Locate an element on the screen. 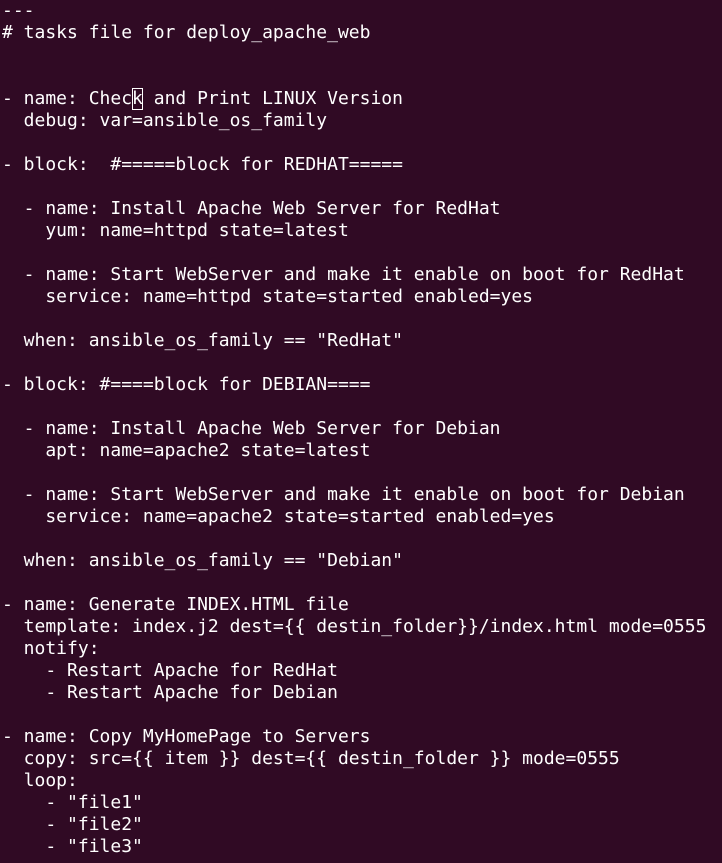 The width and height of the screenshot is (722, 863). editor-line: - block: #====block for DEBIAN==== is located at coordinates (354, 385).